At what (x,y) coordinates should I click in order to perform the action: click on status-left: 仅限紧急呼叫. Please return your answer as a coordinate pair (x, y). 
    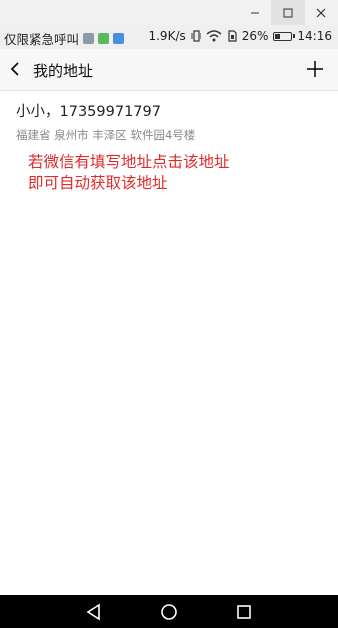
    Looking at the image, I should click on (64, 38).